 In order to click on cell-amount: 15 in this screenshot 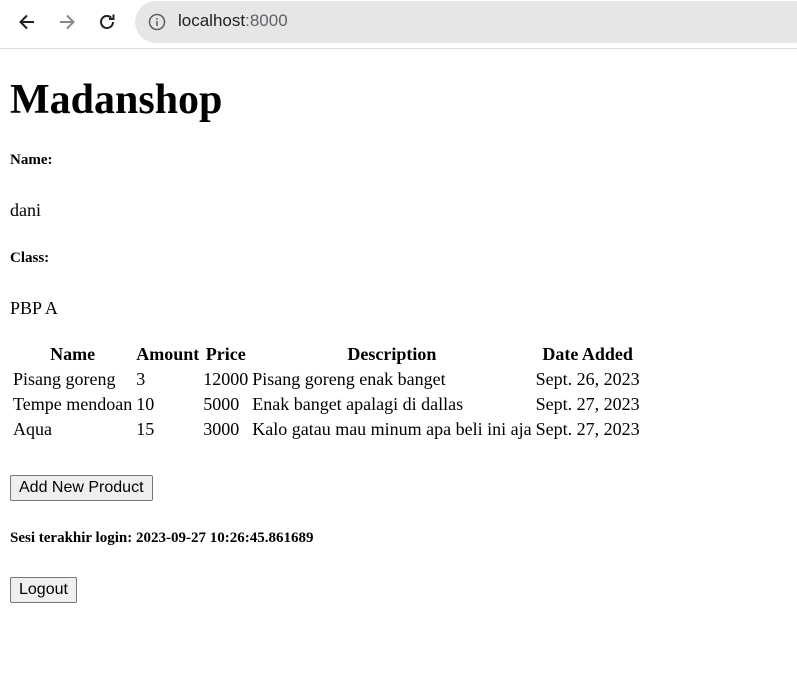, I will do `click(145, 429)`.